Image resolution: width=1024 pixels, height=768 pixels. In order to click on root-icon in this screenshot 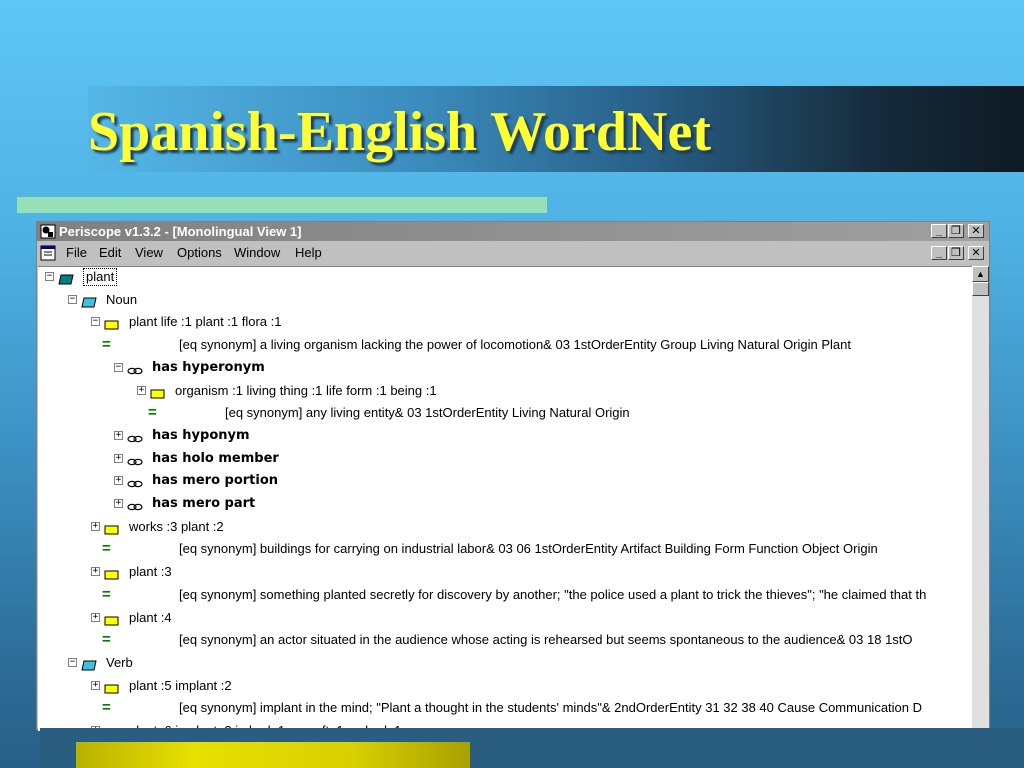, I will do `click(66, 281)`.